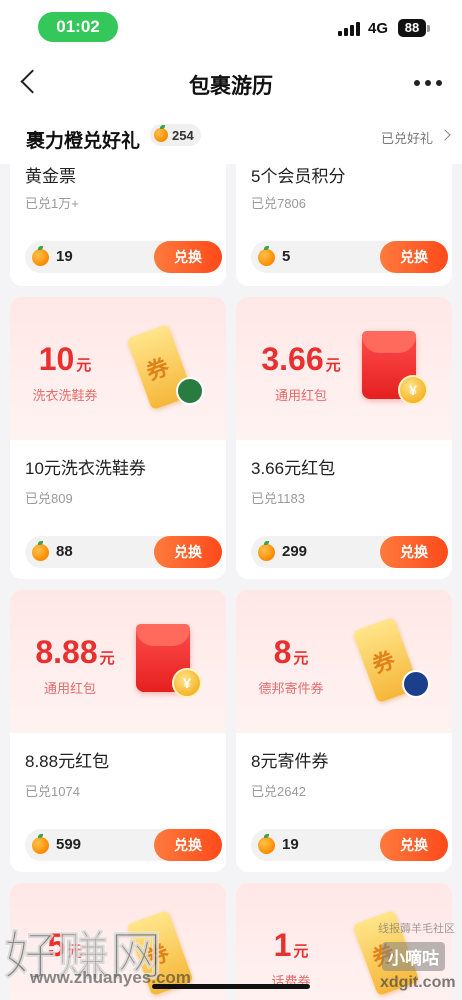 The image size is (462, 1000). Describe the element at coordinates (65, 359) in the screenshot. I see `coupon-amount: 10 元` at that location.